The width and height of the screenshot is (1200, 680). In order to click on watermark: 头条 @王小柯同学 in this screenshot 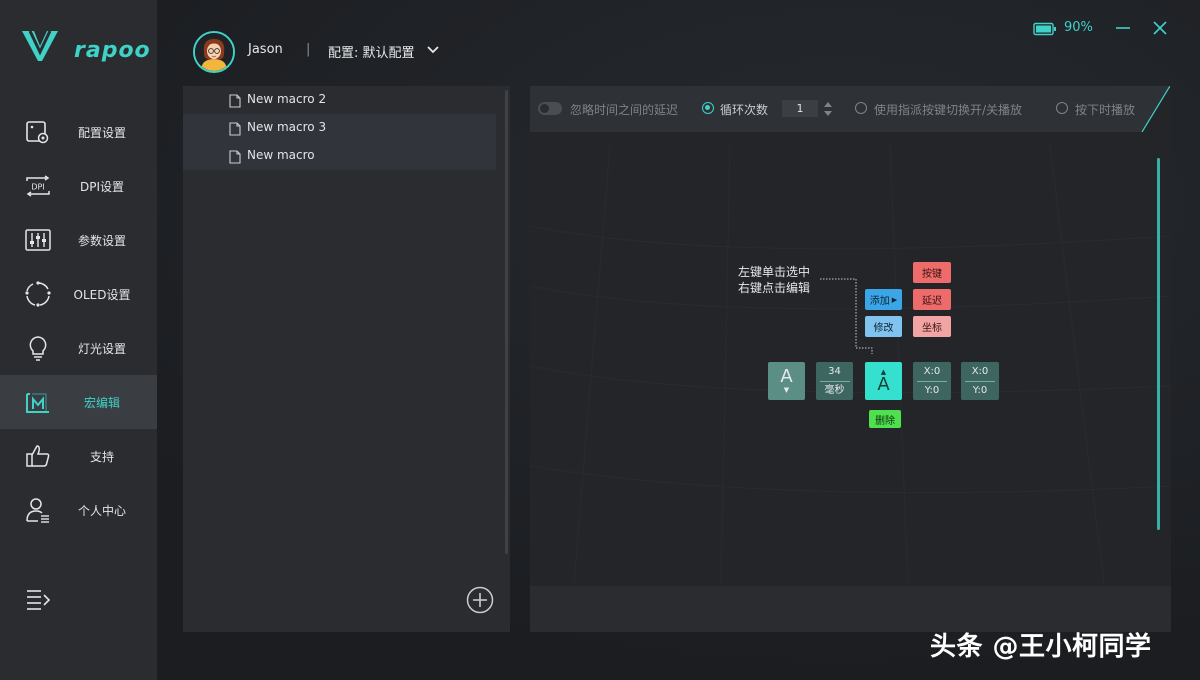, I will do `click(1041, 647)`.